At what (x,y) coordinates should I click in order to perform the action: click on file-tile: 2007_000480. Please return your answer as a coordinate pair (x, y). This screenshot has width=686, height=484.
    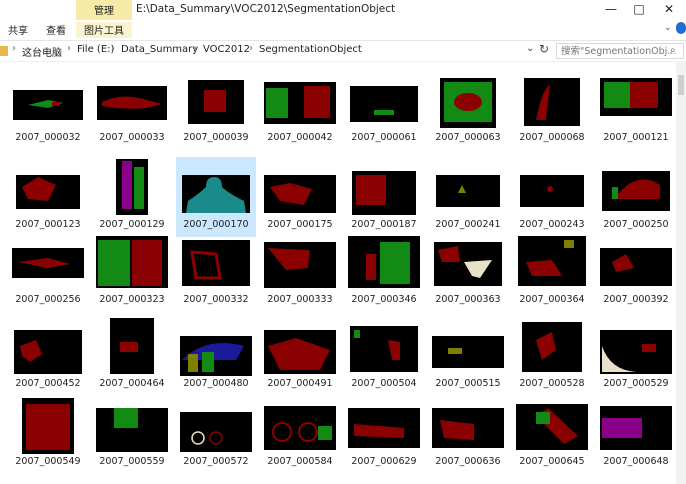
    Looking at the image, I should click on (216, 356).